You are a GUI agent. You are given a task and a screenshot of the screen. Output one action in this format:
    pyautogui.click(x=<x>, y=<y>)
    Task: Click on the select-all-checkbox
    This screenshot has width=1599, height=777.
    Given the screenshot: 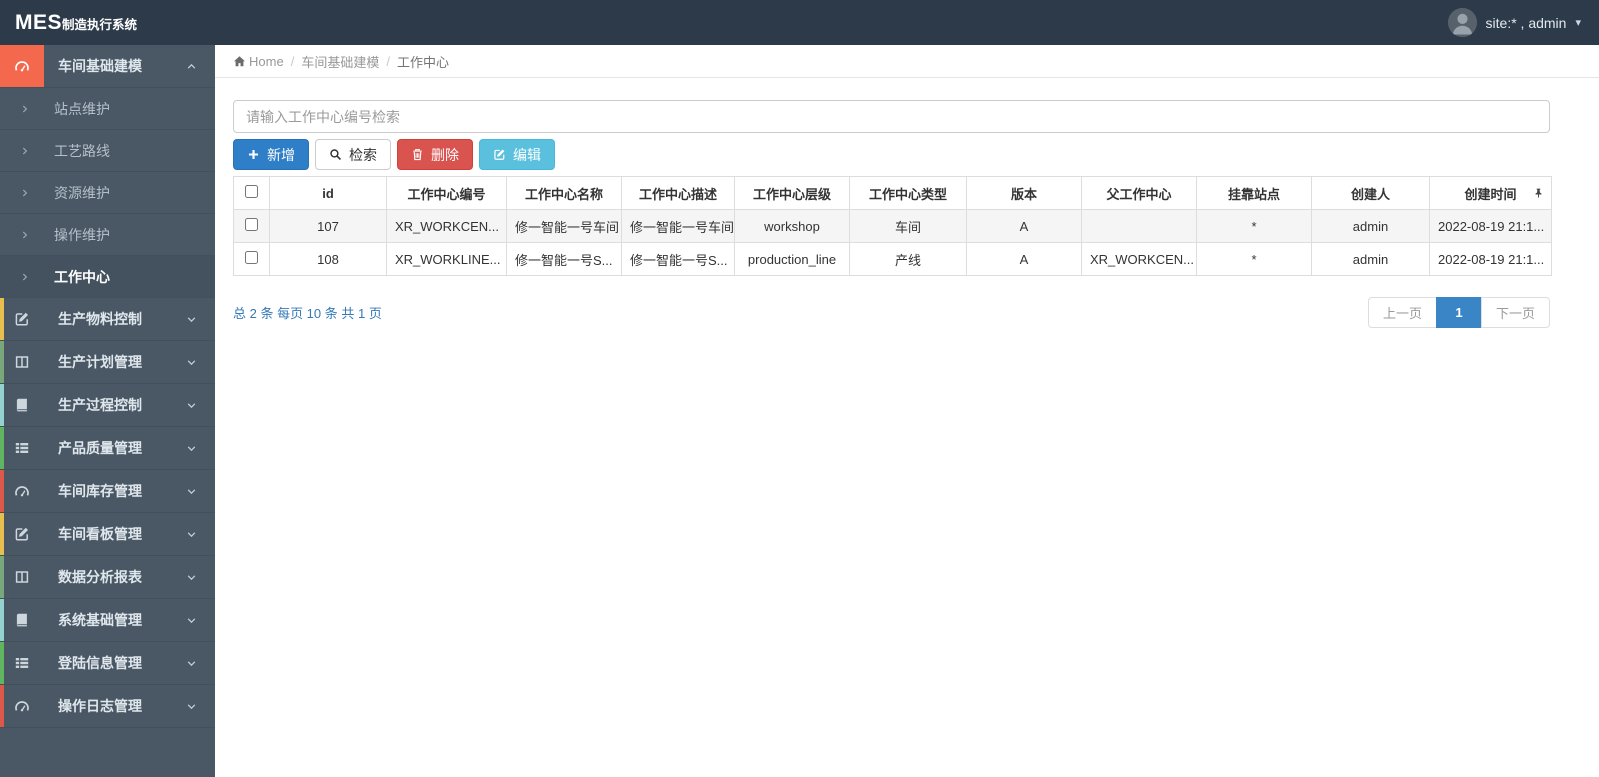 What is the action you would take?
    pyautogui.click(x=251, y=191)
    